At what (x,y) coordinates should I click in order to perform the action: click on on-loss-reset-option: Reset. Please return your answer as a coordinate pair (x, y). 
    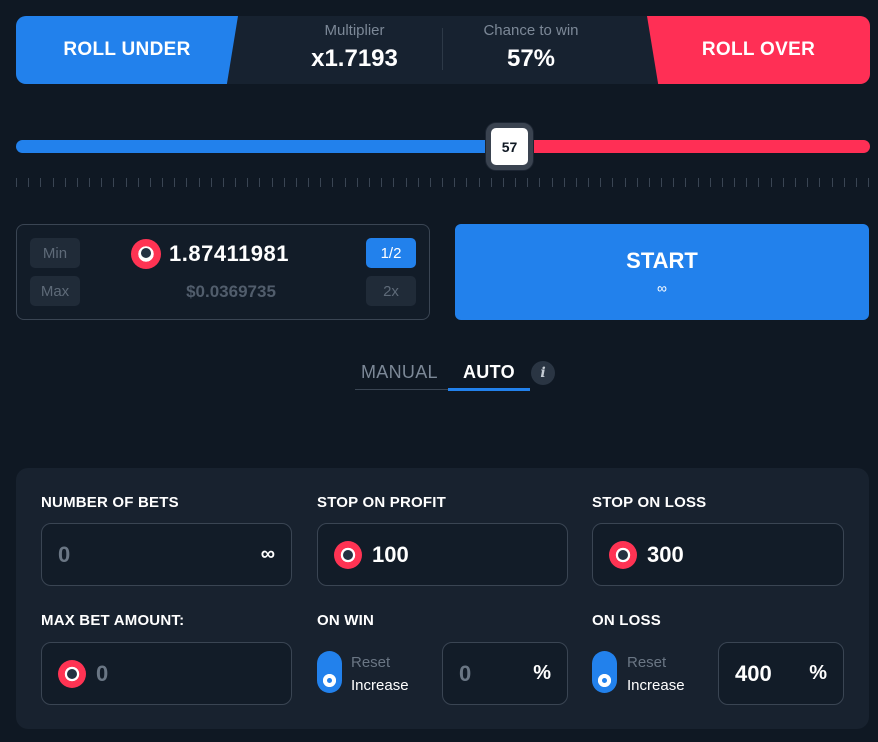
    Looking at the image, I should click on (646, 662).